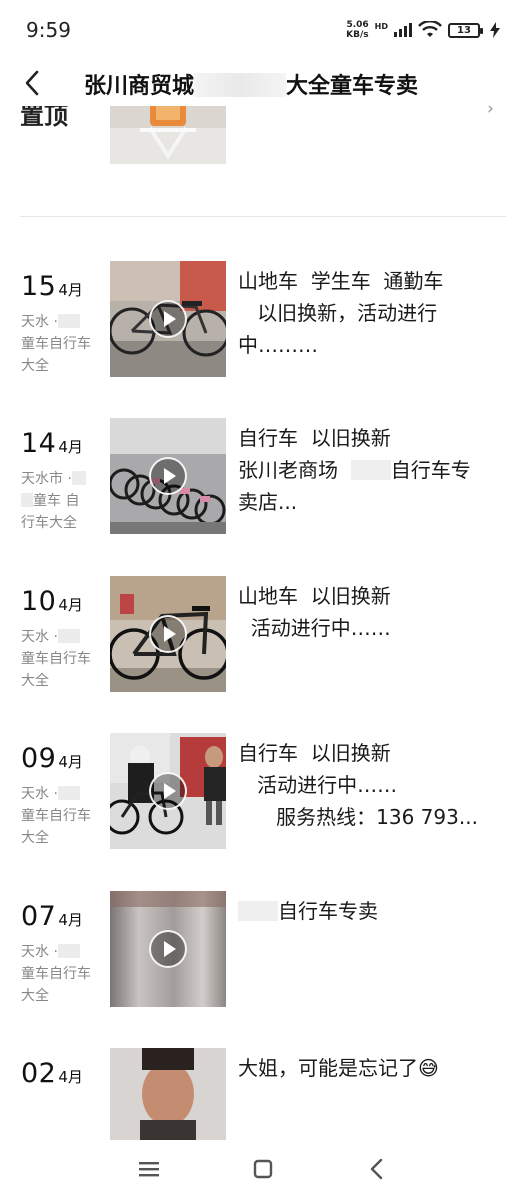 The height and width of the screenshot is (1200, 526). What do you see at coordinates (263, 137) in the screenshot?
I see `partial-post: 置顶 ›` at bounding box center [263, 137].